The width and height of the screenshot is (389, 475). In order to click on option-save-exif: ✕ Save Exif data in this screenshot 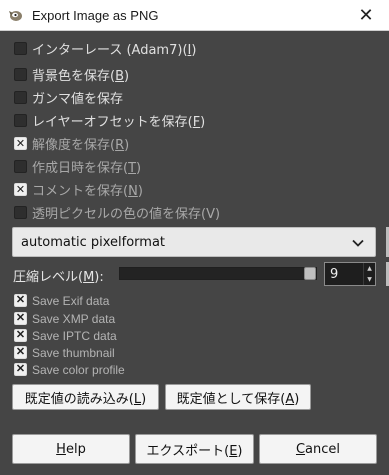, I will do `click(61, 300)`.